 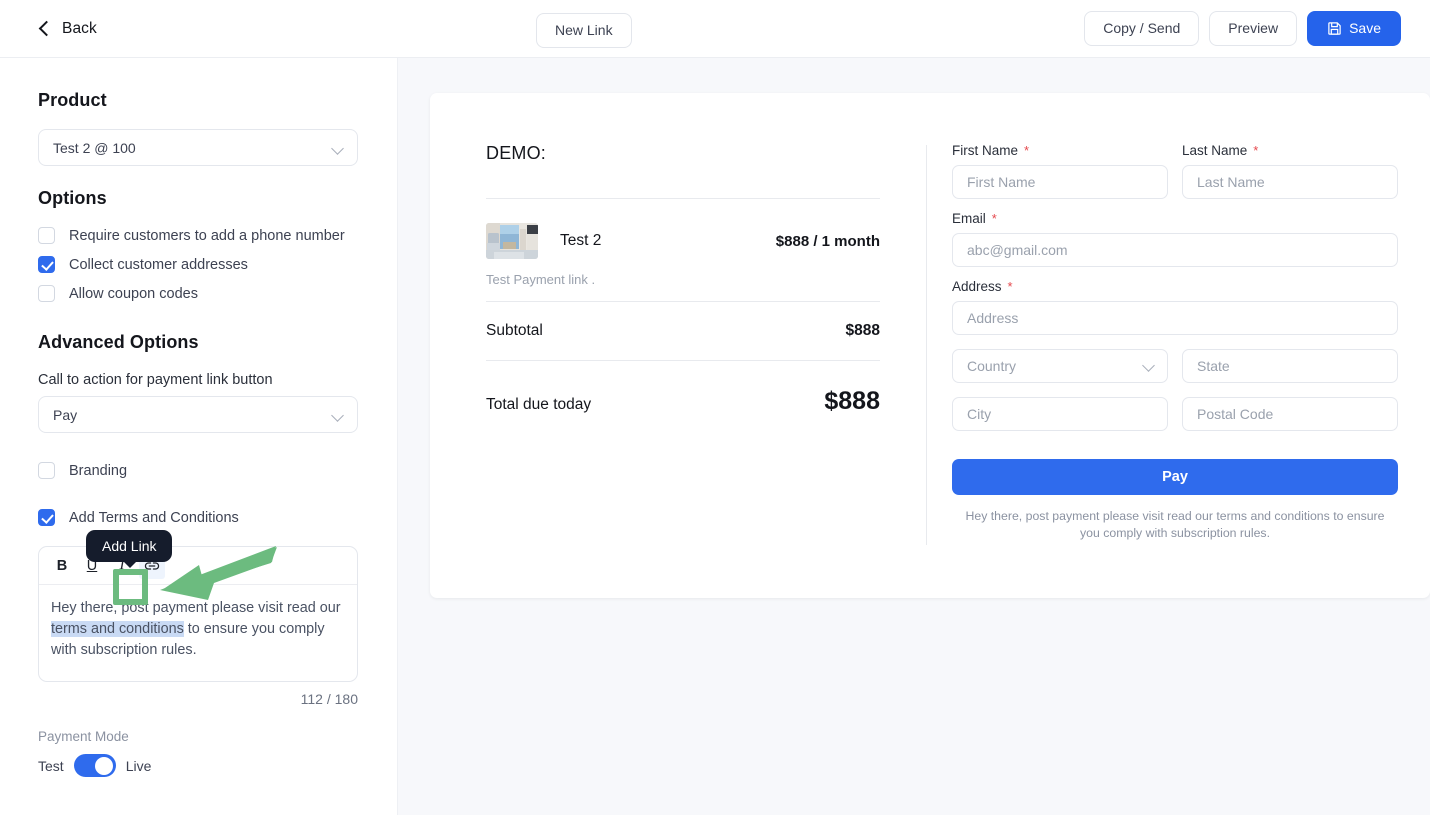 I want to click on subtotal-value: $888, so click(x=862, y=330).